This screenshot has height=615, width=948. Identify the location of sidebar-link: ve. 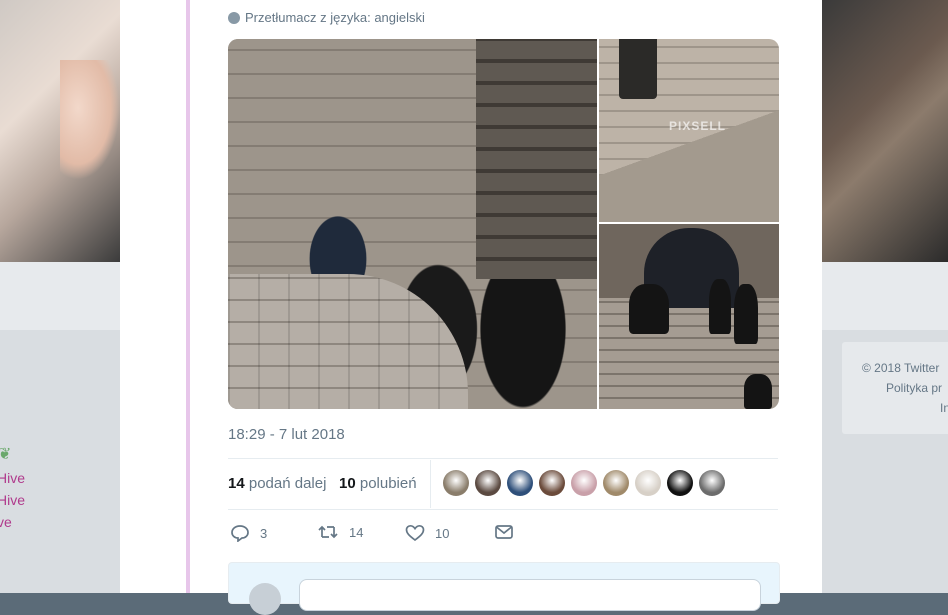
(6, 522).